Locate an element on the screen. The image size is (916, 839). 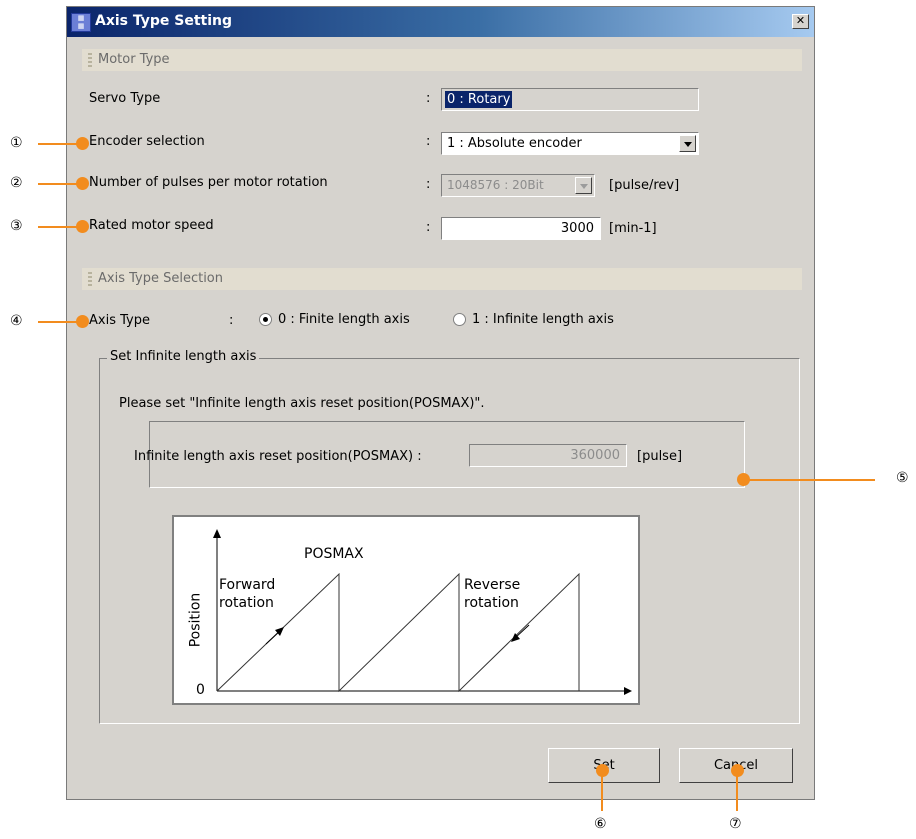
callout-3: ③ is located at coordinates (16, 226).